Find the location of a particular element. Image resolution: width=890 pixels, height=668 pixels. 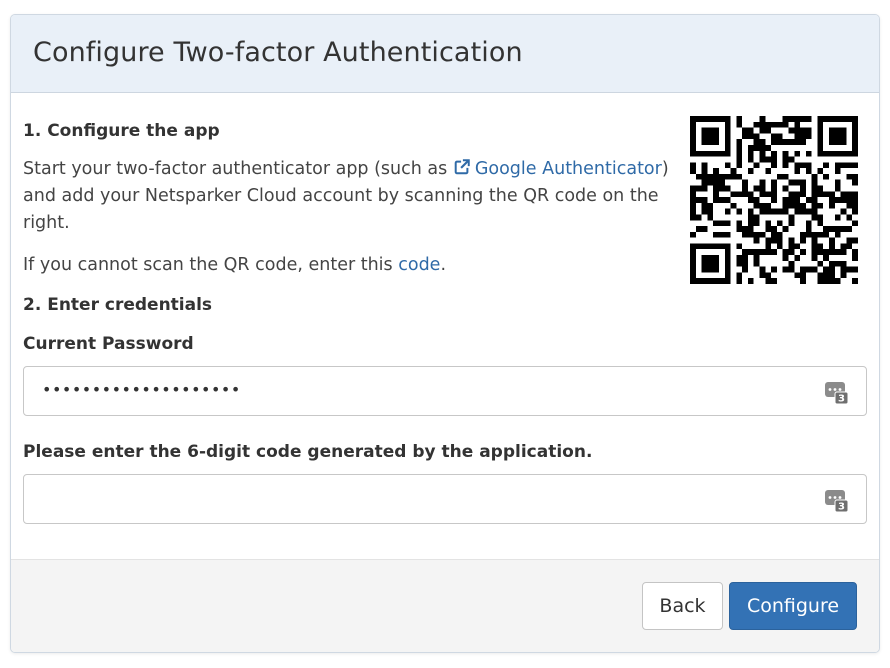

google-authenticator-link: Google Authenticator is located at coordinates (557, 169).